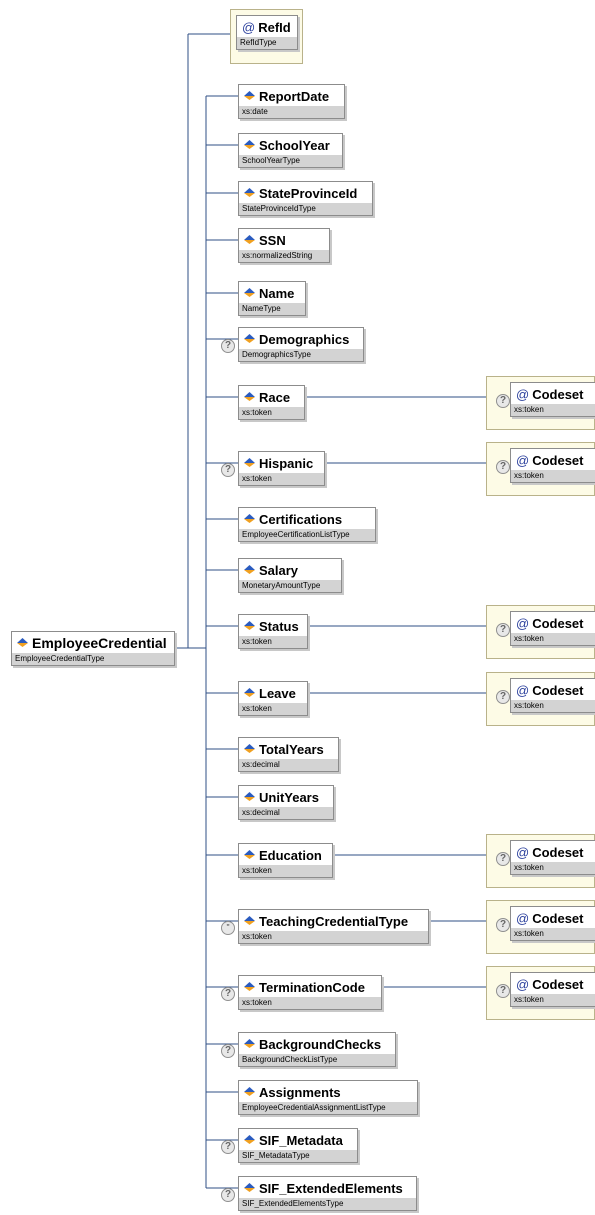  Describe the element at coordinates (279, 626) in the screenshot. I see `status-name: Status` at that location.